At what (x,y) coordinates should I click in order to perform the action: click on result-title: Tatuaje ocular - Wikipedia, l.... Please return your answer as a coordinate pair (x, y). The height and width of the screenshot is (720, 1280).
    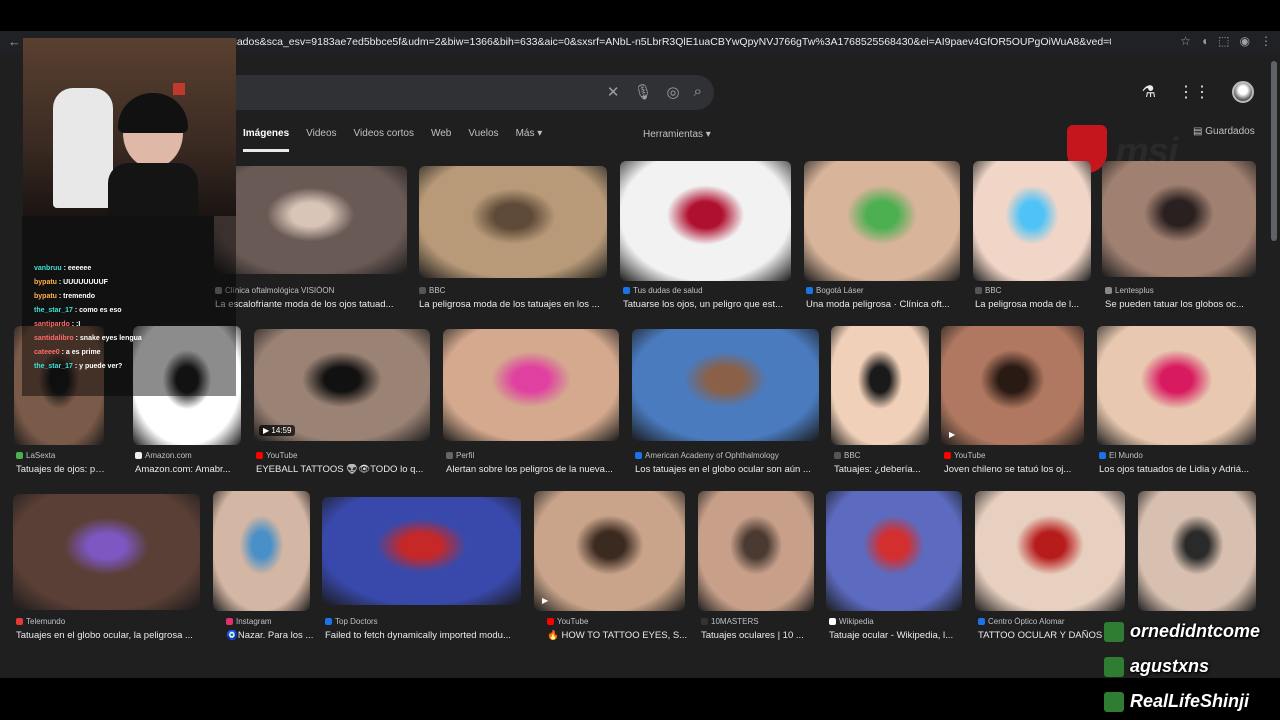
    Looking at the image, I should click on (897, 635).